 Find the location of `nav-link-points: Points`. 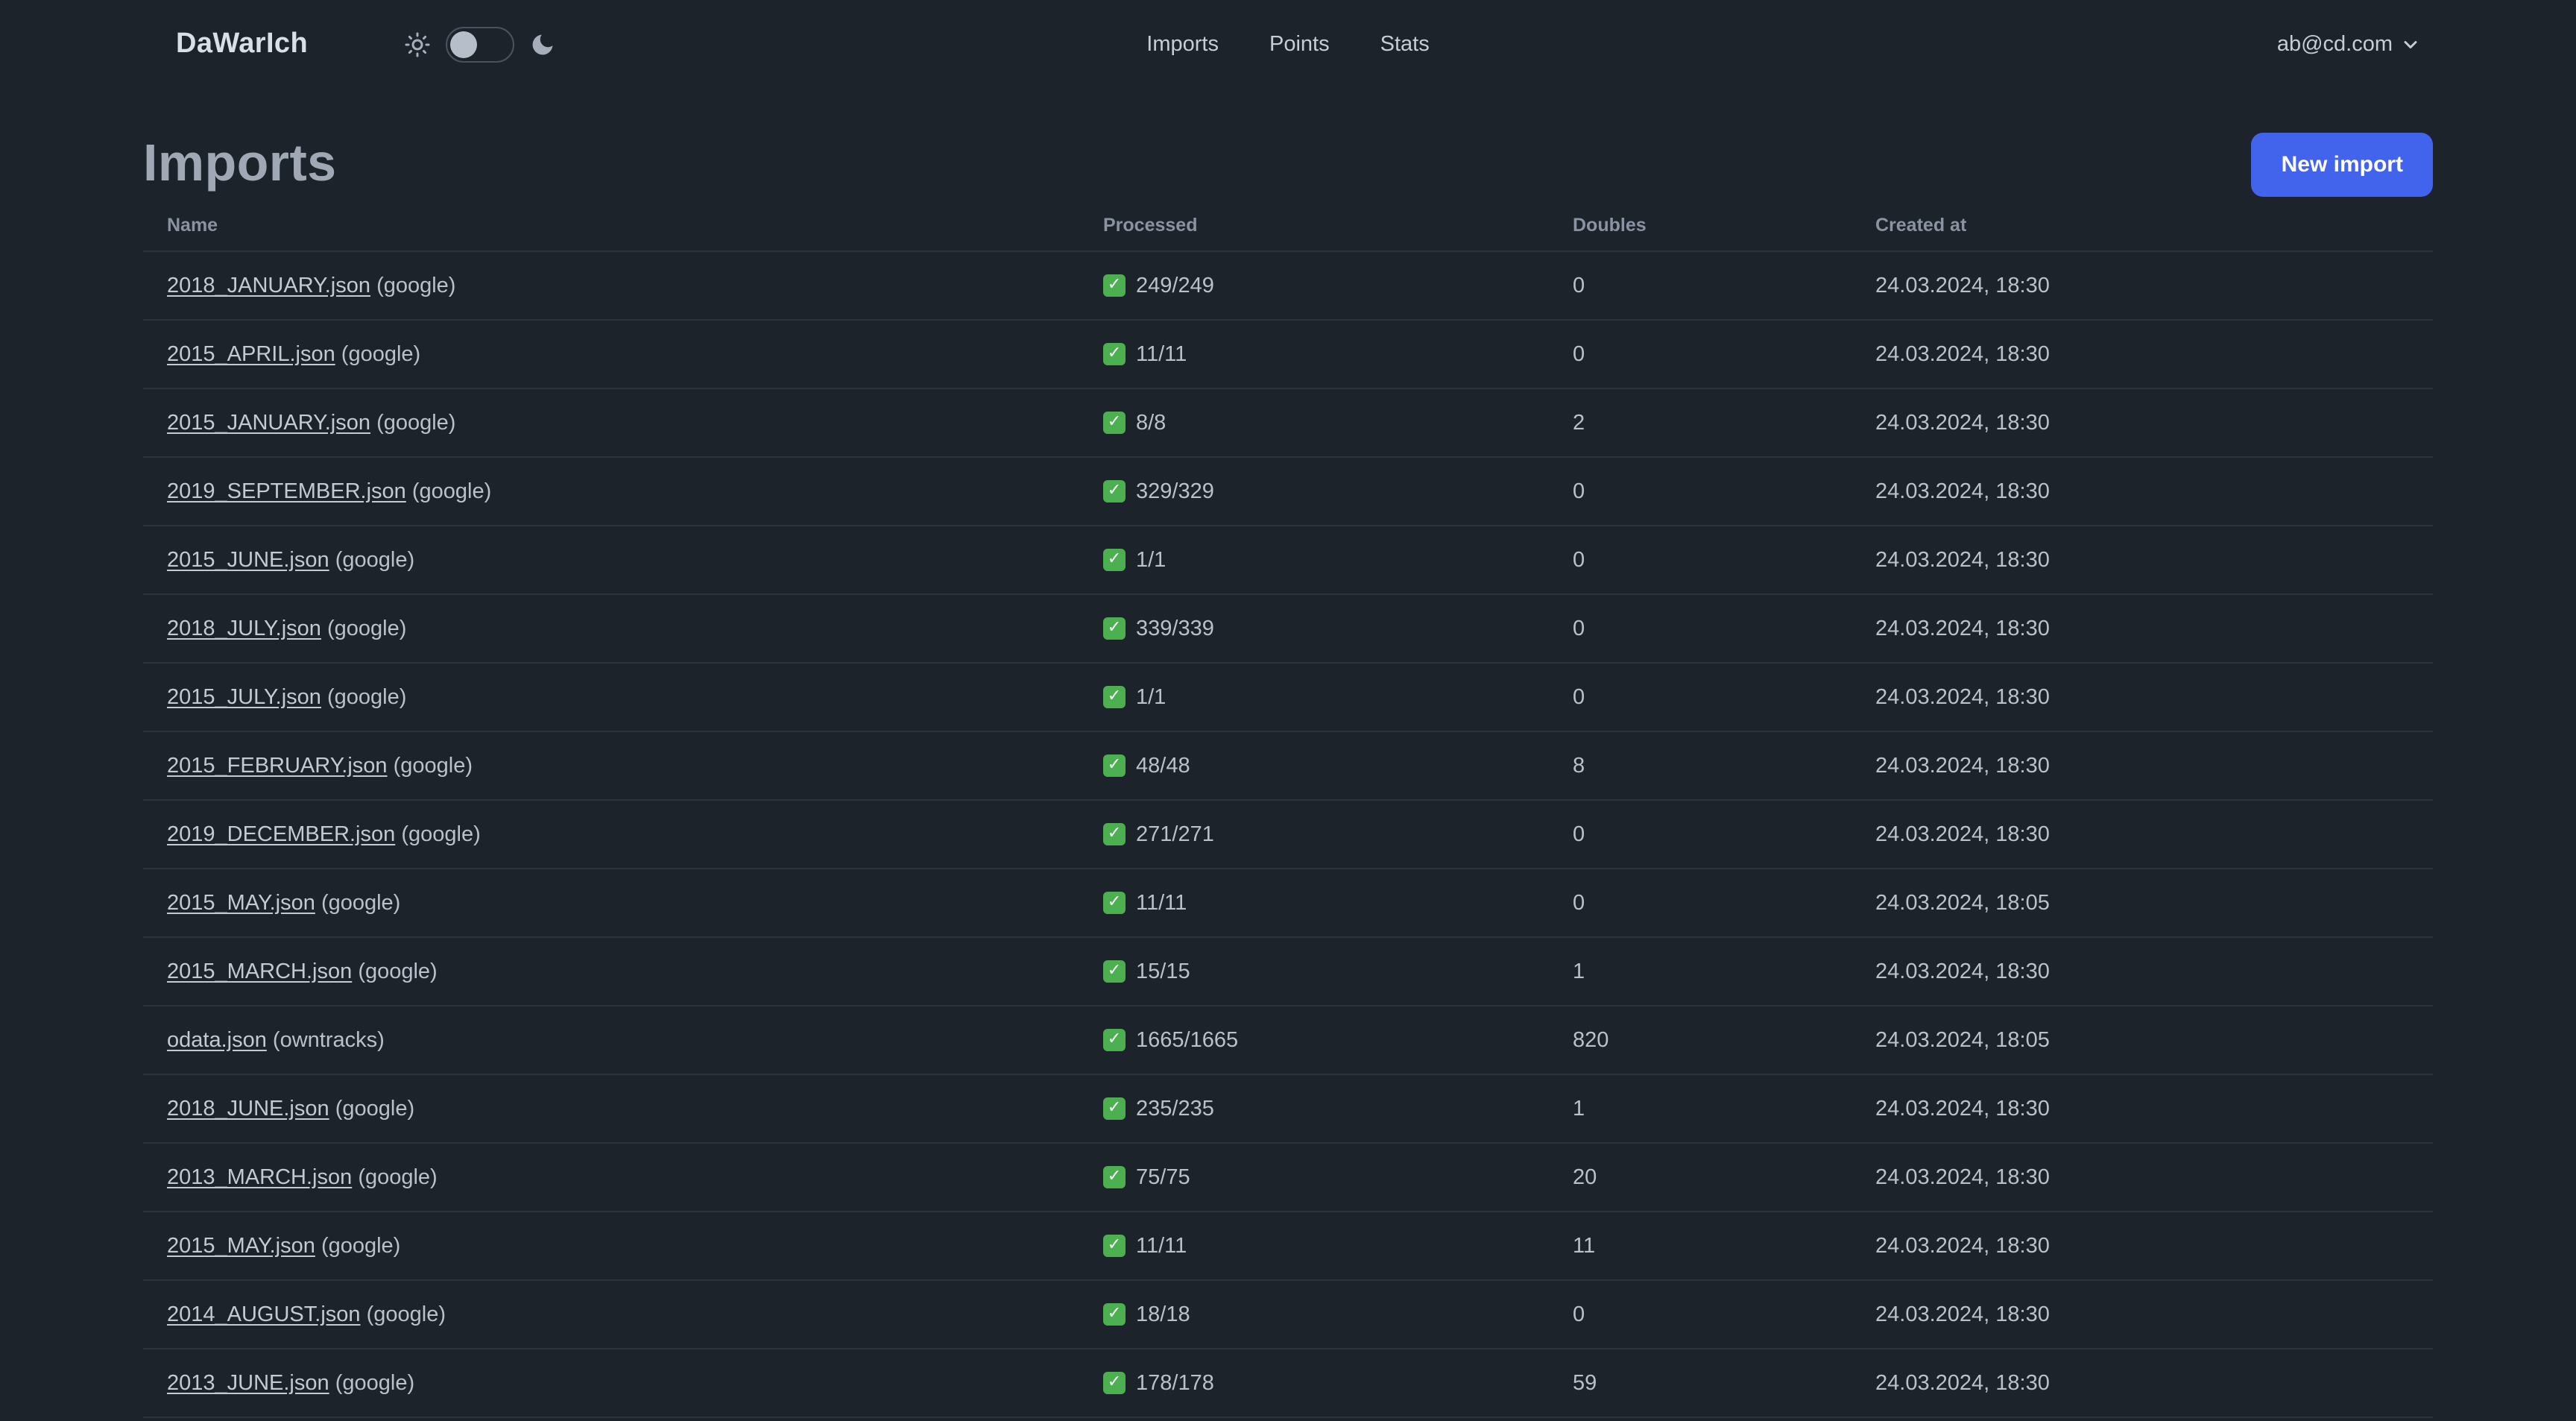

nav-link-points: Points is located at coordinates (1299, 45).